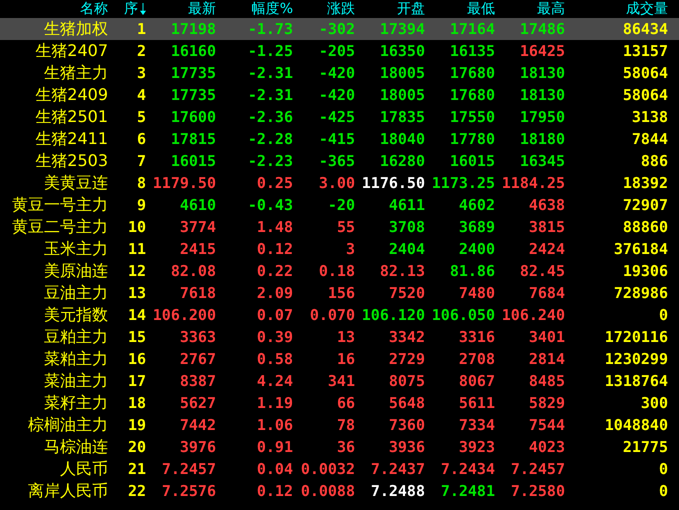 The height and width of the screenshot is (510, 679). Describe the element at coordinates (71, 139) in the screenshot. I see `table-cell: 生猪2411` at that location.